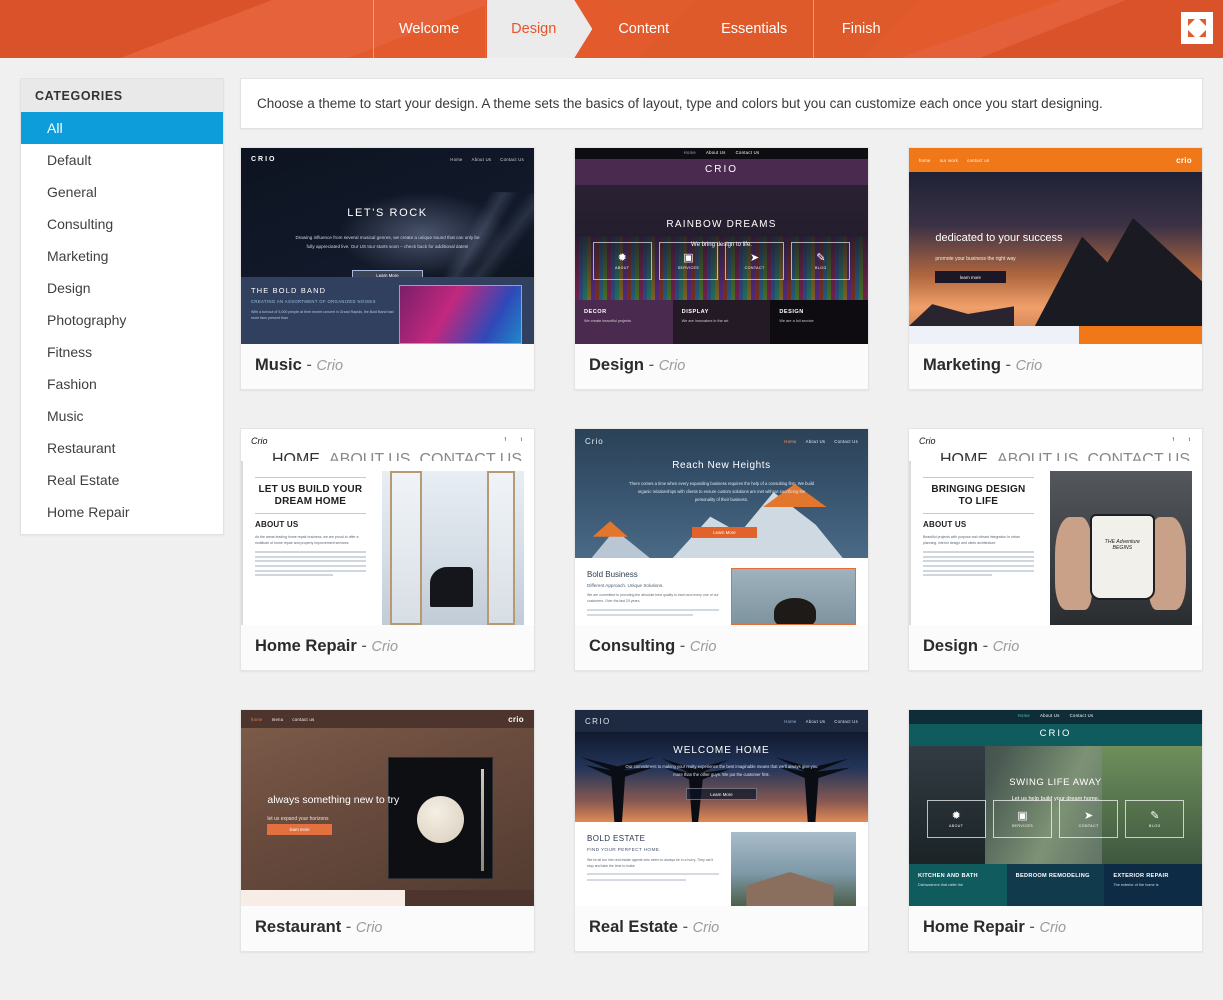 This screenshot has height=1000, width=1223. Describe the element at coordinates (624, 322) in the screenshot. I see `preview-column-decor: DECOR We create beautiful projects` at that location.